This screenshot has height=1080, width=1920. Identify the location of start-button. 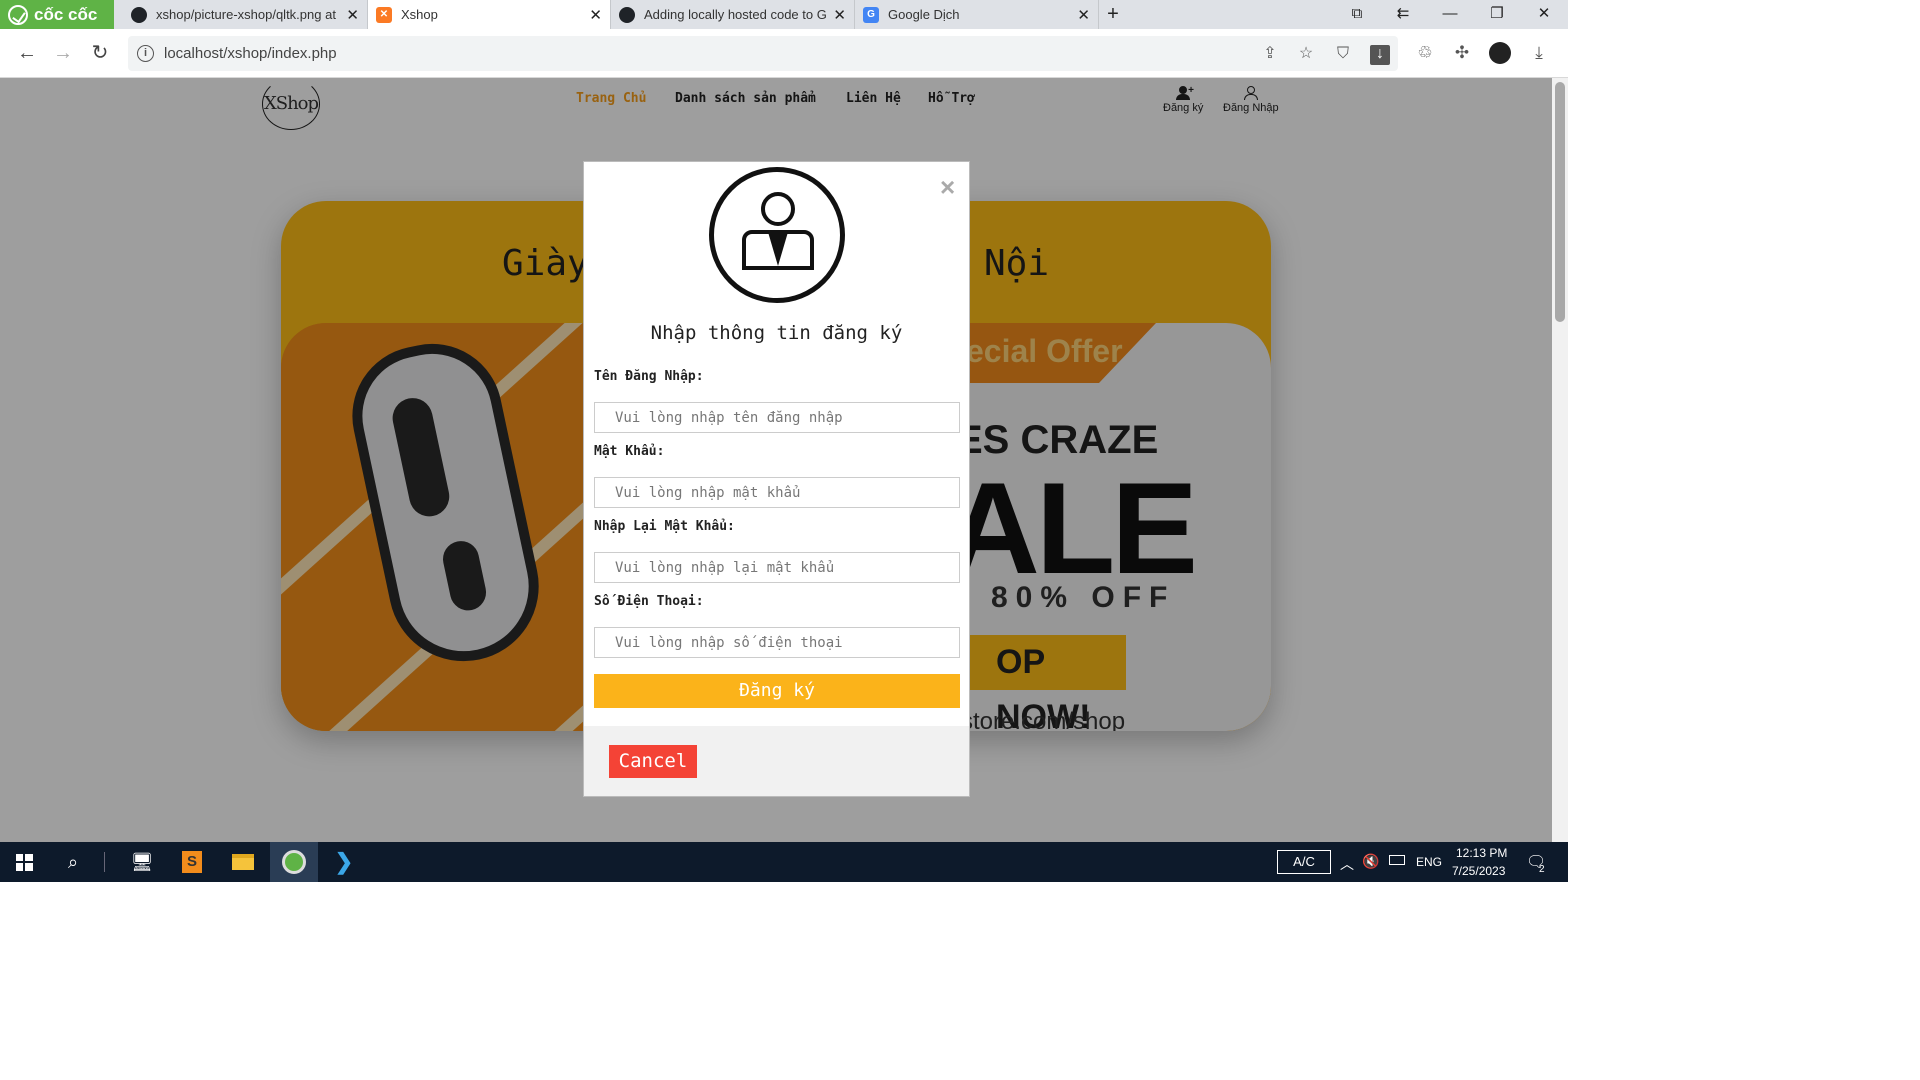
(24, 862).